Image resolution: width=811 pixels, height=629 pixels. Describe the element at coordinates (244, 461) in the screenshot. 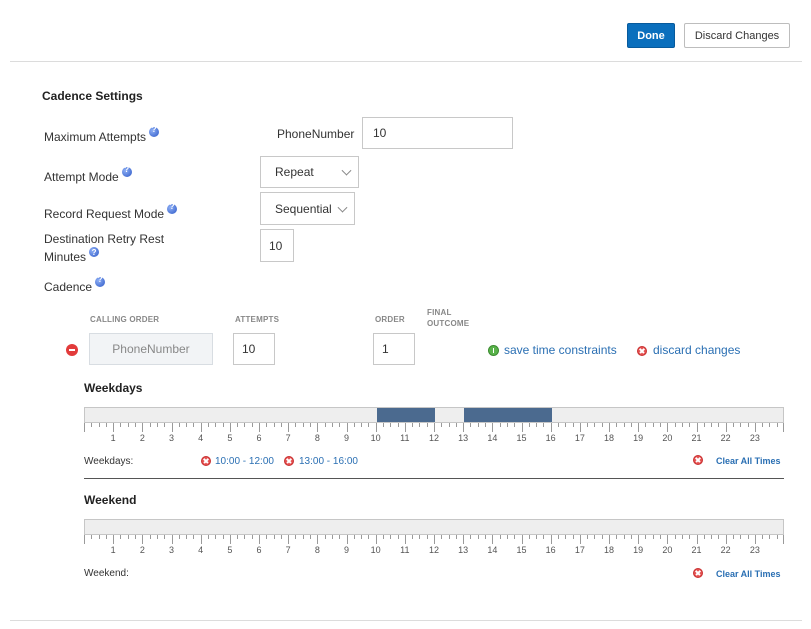

I see `weekdays-range-1: 10:00 - 12:00` at that location.